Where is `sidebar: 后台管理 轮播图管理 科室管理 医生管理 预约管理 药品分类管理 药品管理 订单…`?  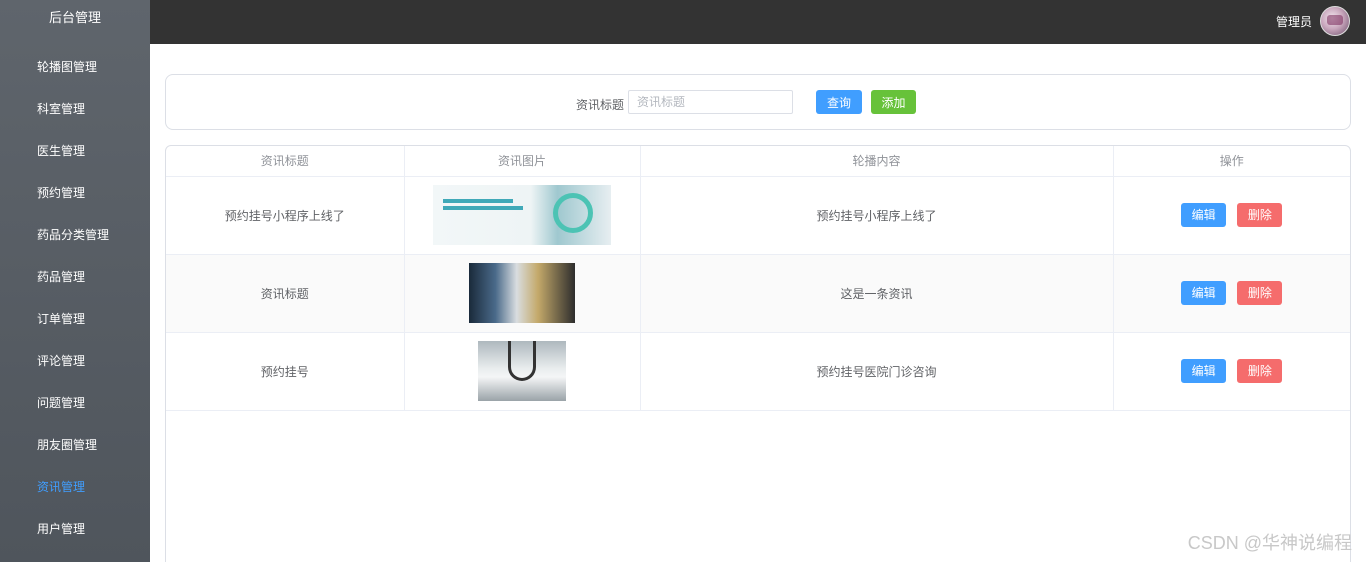 sidebar: 后台管理 轮播图管理 科室管理 医生管理 预约管理 药品分类管理 药品管理 订单… is located at coordinates (75, 281).